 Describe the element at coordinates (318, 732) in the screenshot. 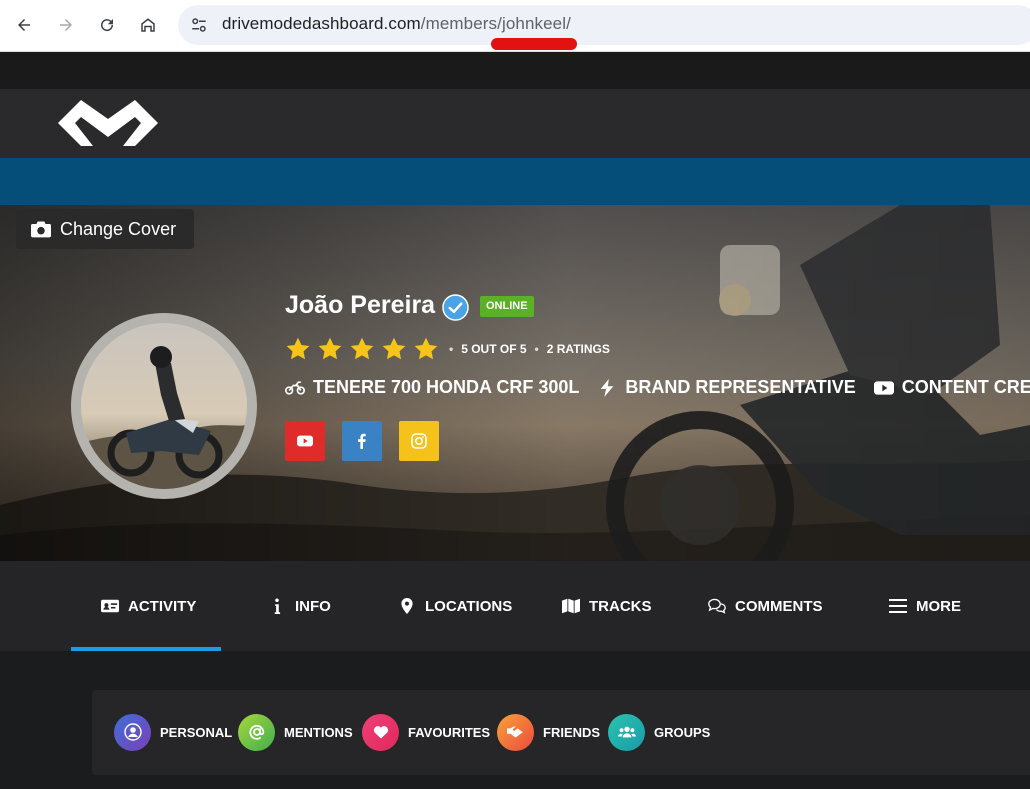

I see `subnav-label: MENTIONS` at that location.